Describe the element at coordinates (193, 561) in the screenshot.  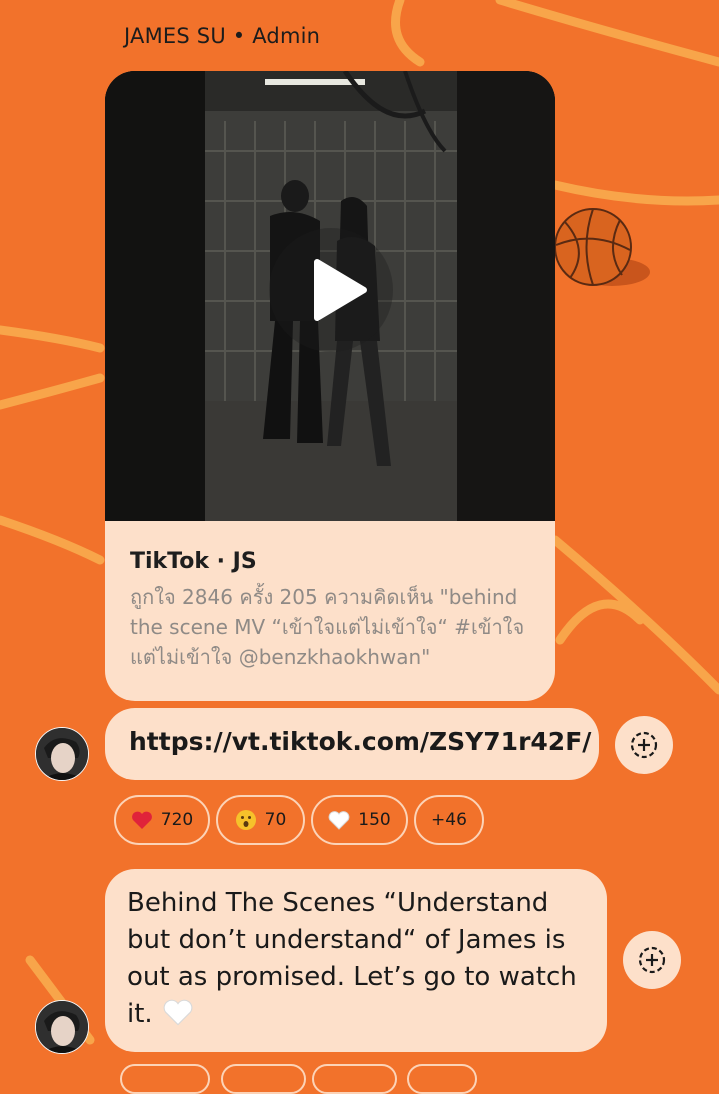
I see `card-title: TikTok · JS` at that location.